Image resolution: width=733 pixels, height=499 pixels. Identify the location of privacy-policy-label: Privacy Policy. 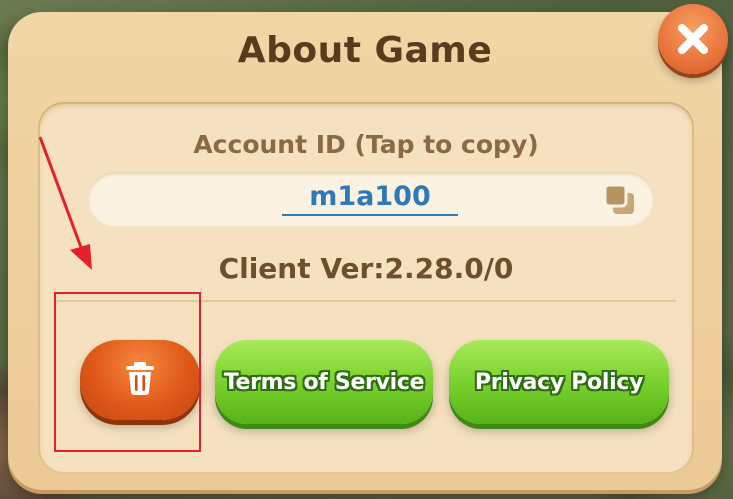
(559, 382).